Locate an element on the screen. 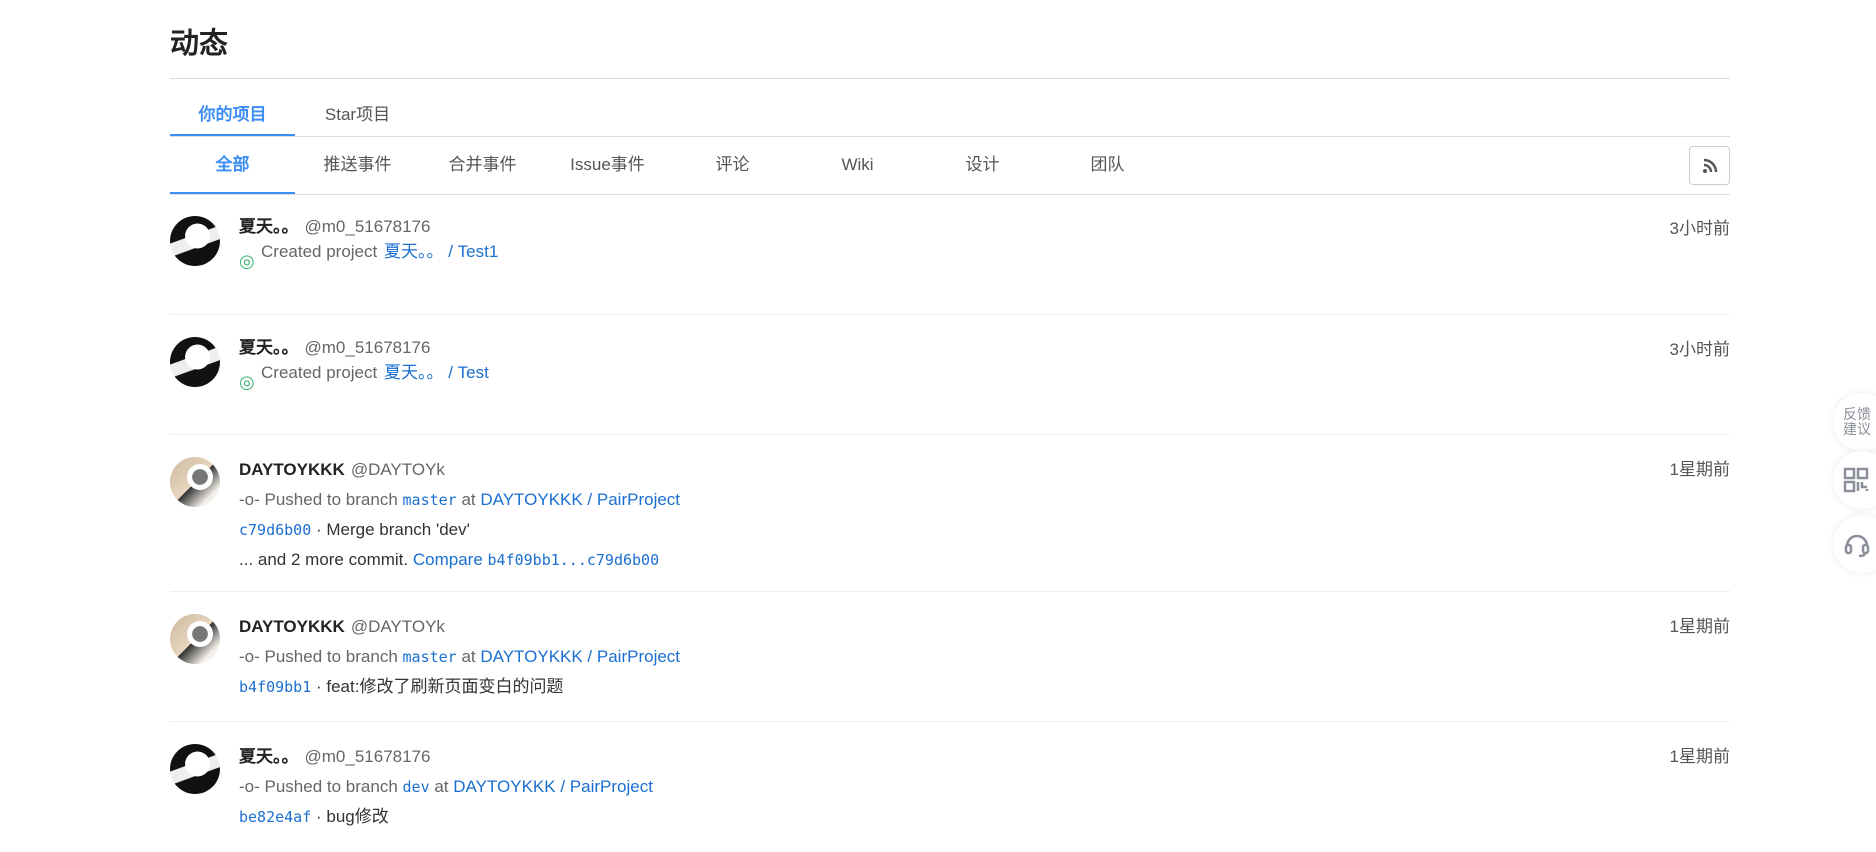 The height and width of the screenshot is (852, 1876). main-tabs: 你的项目 Star项目 is located at coordinates (295, 114).